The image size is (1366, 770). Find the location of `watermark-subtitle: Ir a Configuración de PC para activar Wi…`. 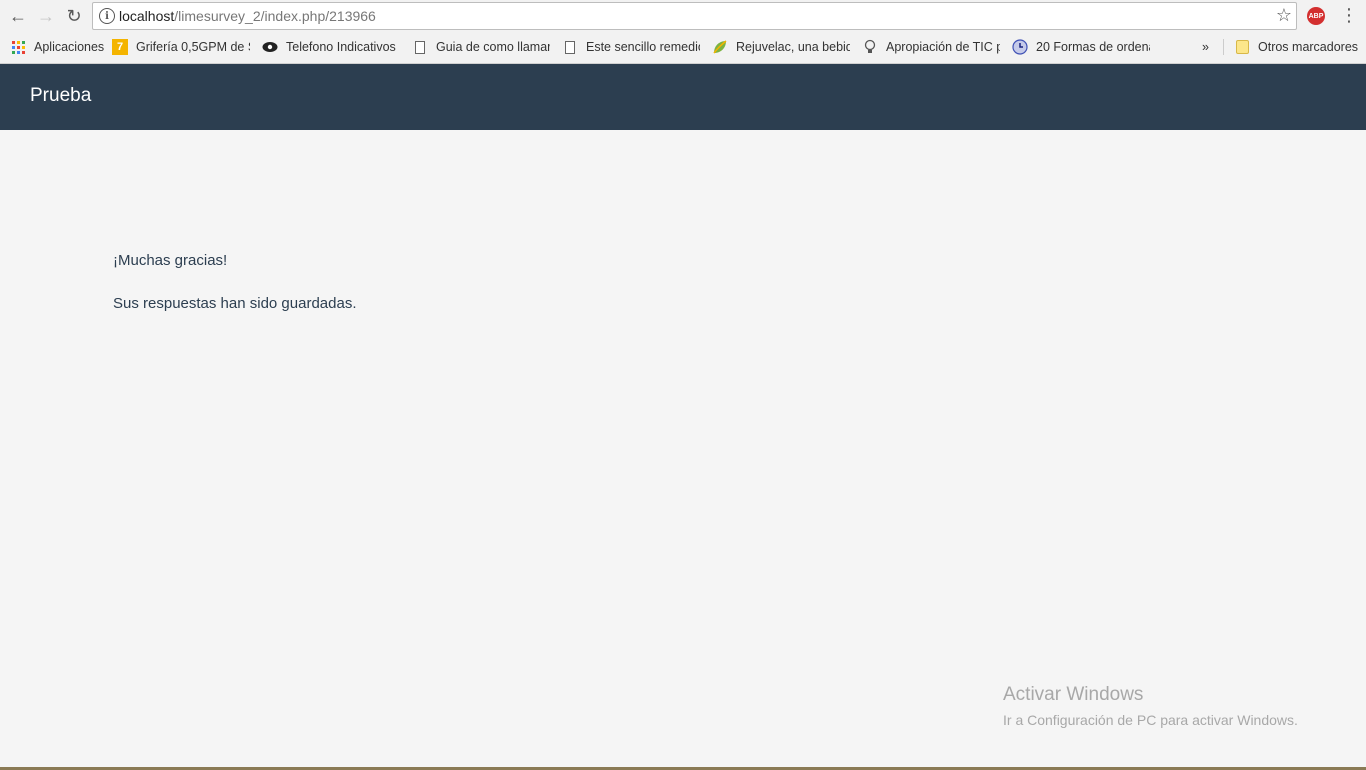

watermark-subtitle: Ir a Configuración de PC para activar Wi… is located at coordinates (1150, 720).